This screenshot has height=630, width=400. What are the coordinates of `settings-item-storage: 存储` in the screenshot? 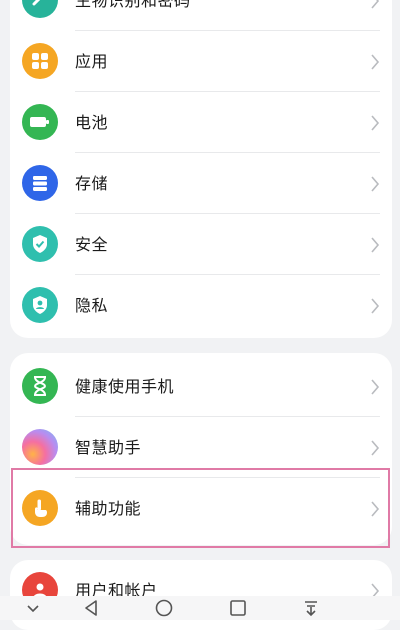 It's located at (201, 183).